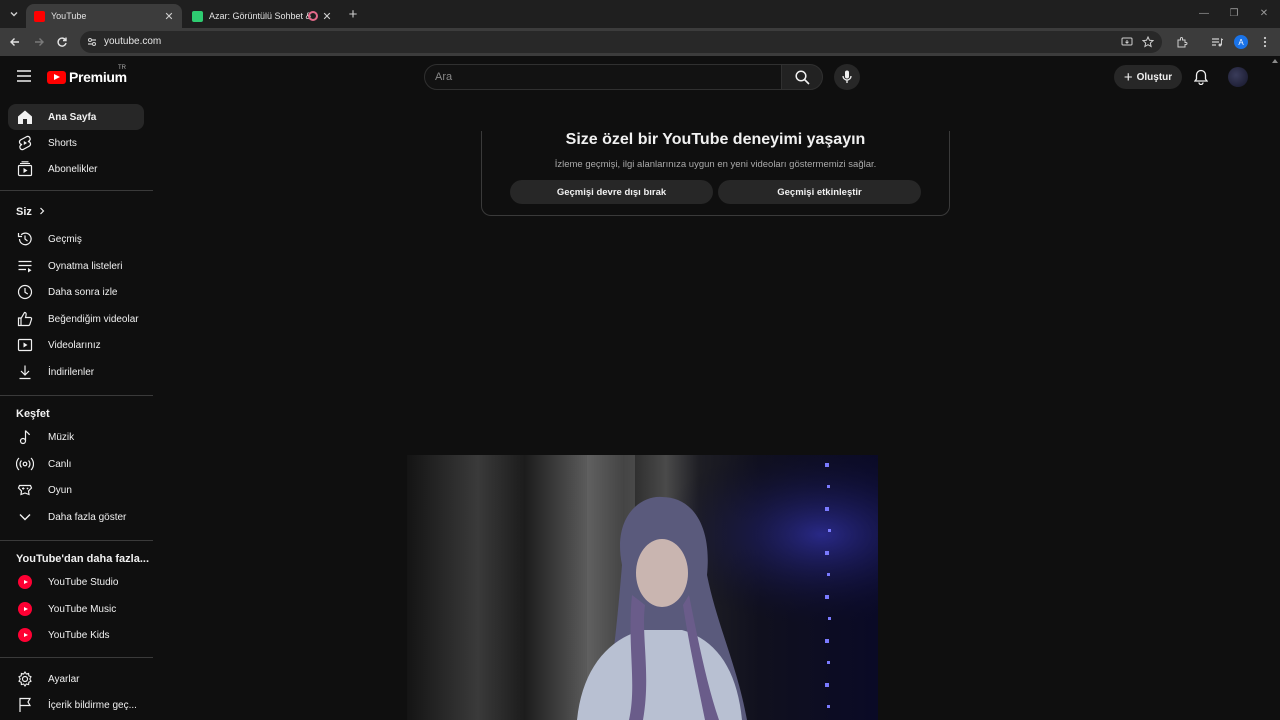  I want to click on sidebar-item-subscriptions: Abonelikler, so click(76, 169).